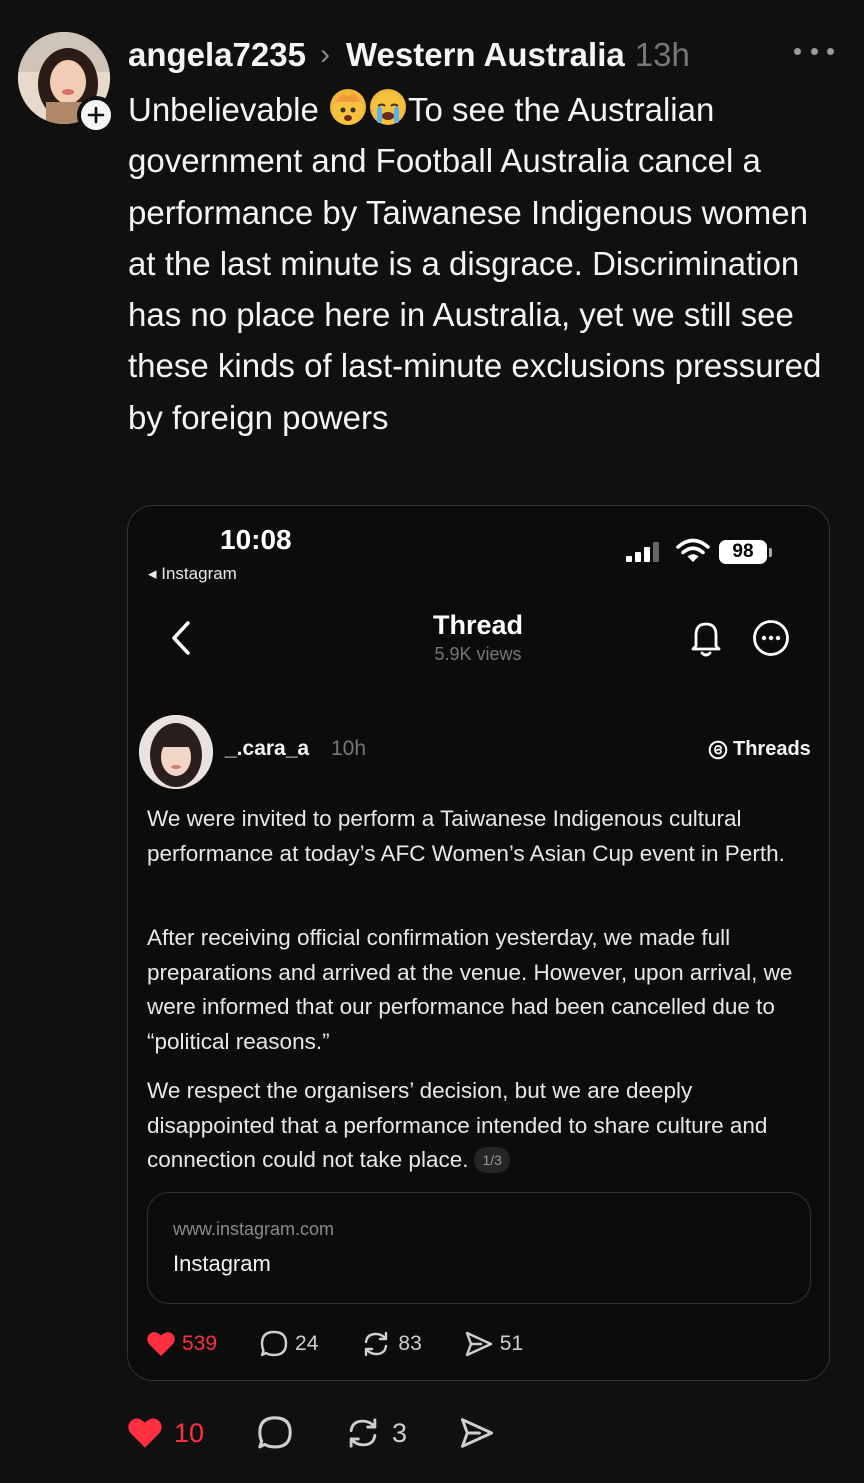 Image resolution: width=864 pixels, height=1483 pixels. Describe the element at coordinates (718, 749) in the screenshot. I see `threads-logo-icon` at that location.